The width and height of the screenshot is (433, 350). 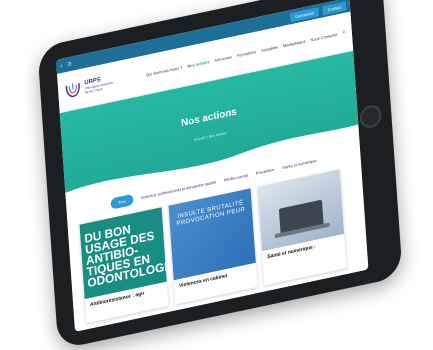 What do you see at coordinates (122, 201) in the screenshot?
I see `filter-tout: Tout` at bounding box center [122, 201].